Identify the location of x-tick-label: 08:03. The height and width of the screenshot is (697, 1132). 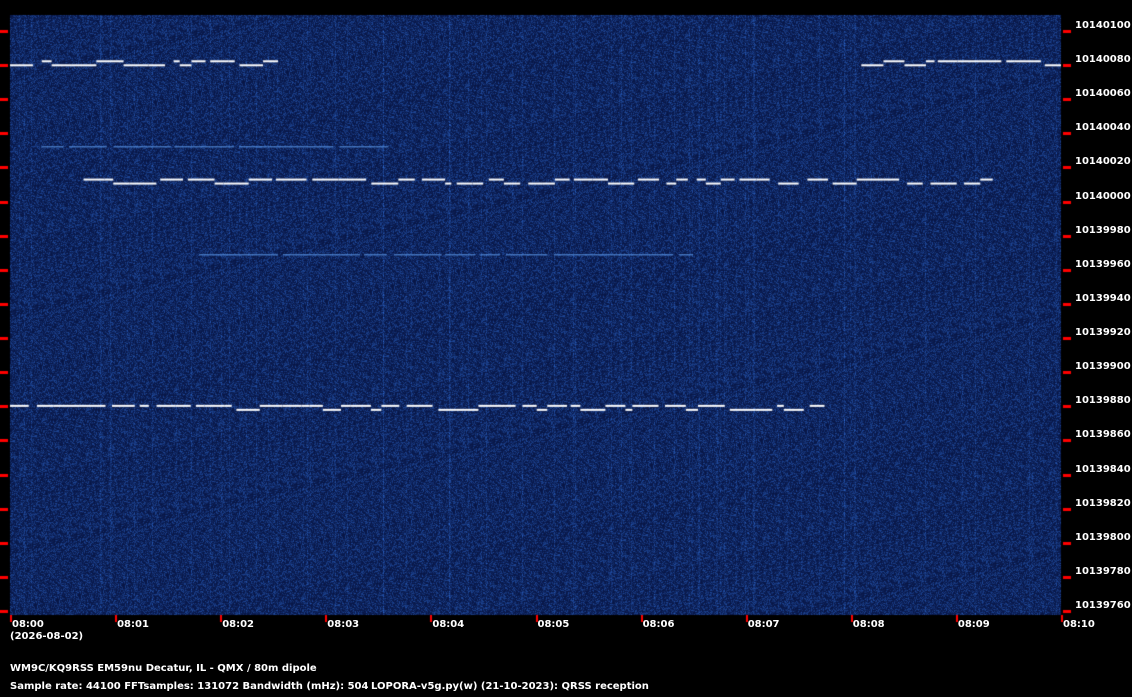
(343, 624).